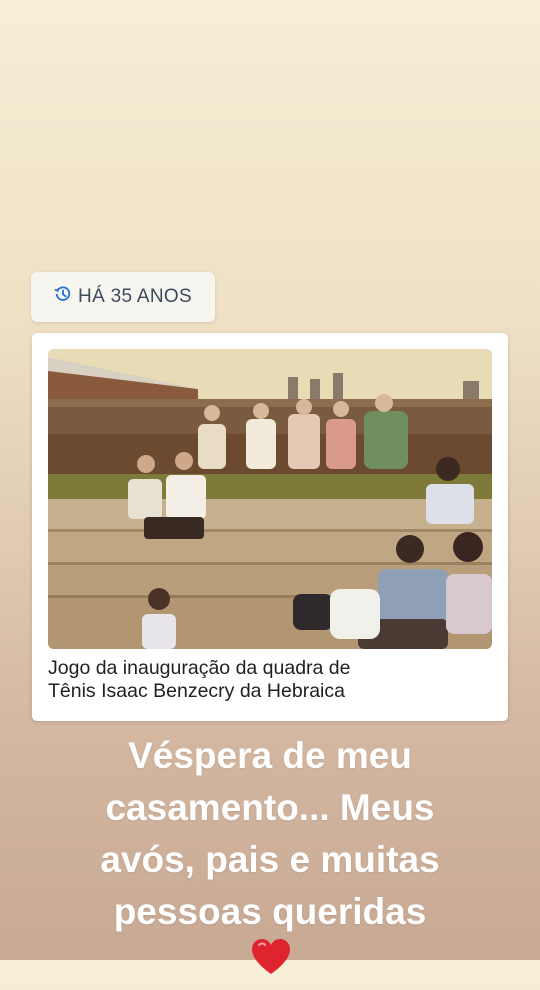  Describe the element at coordinates (63, 297) in the screenshot. I see `history-clock-icon` at that location.